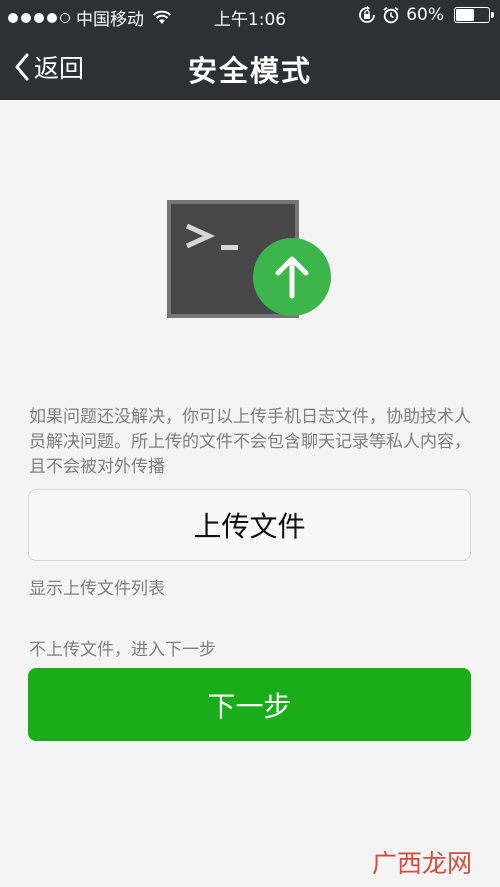 The width and height of the screenshot is (500, 887). Describe the element at coordinates (249, 71) in the screenshot. I see `page-title: 安全模式` at that location.